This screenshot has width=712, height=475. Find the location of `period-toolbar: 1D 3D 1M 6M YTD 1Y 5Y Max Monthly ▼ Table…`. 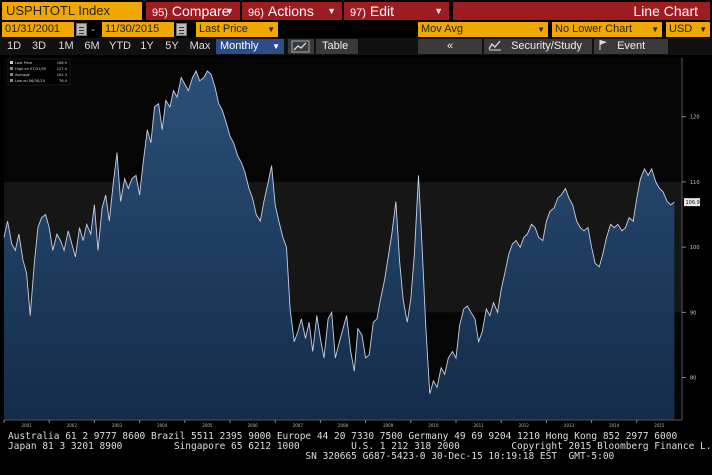

period-toolbar: 1D 3D 1M 6M YTD 1Y 5Y Max Monthly ▼ Table… is located at coordinates (356, 46).